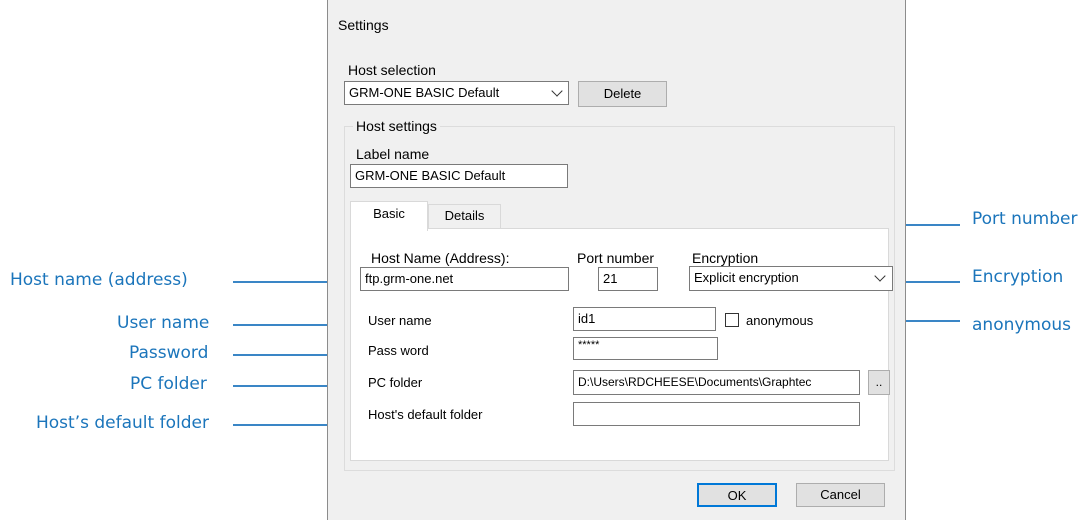 The width and height of the screenshot is (1092, 520). I want to click on label-name-label: Label name, so click(393, 154).